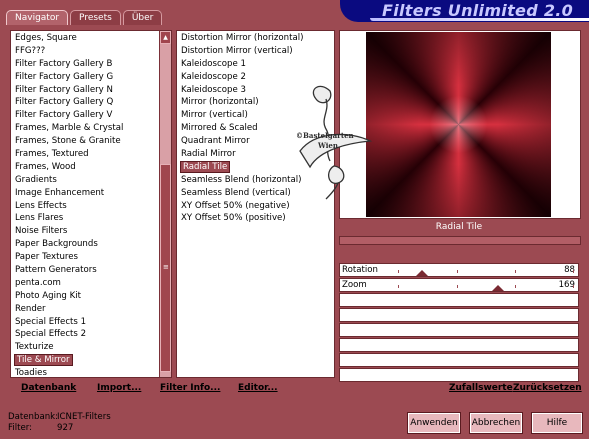  Describe the element at coordinates (43, 360) in the screenshot. I see `category-item-label: Tile & Mirror` at that location.